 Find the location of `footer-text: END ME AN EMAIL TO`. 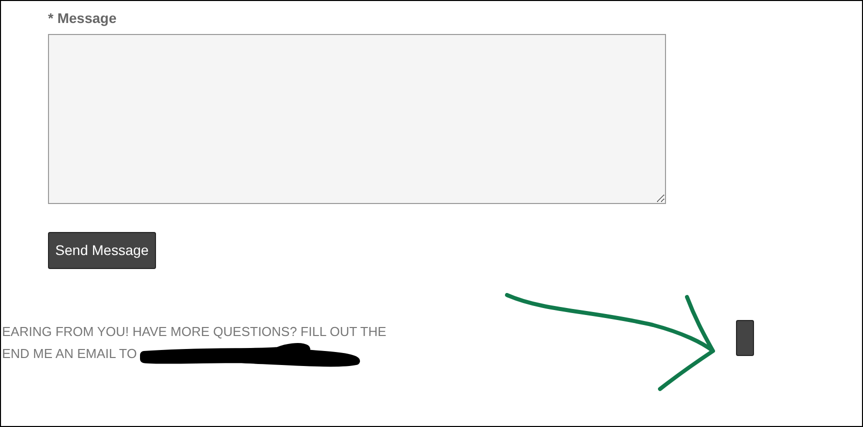

footer-text: END ME AN EMAIL TO is located at coordinates (69, 354).